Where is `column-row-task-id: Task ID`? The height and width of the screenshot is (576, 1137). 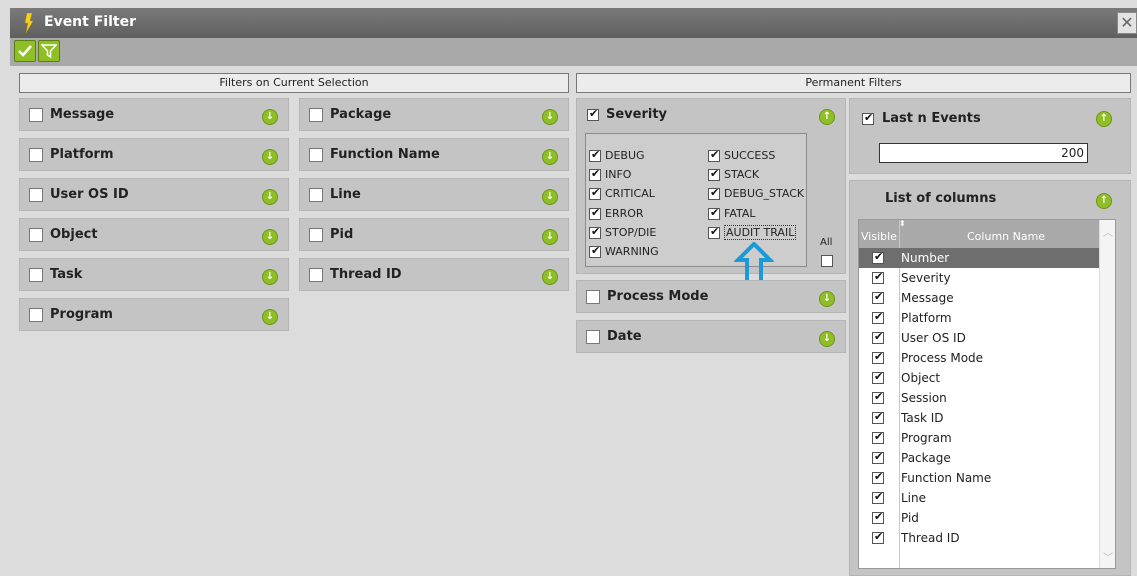 column-row-task-id: Task ID is located at coordinates (979, 418).